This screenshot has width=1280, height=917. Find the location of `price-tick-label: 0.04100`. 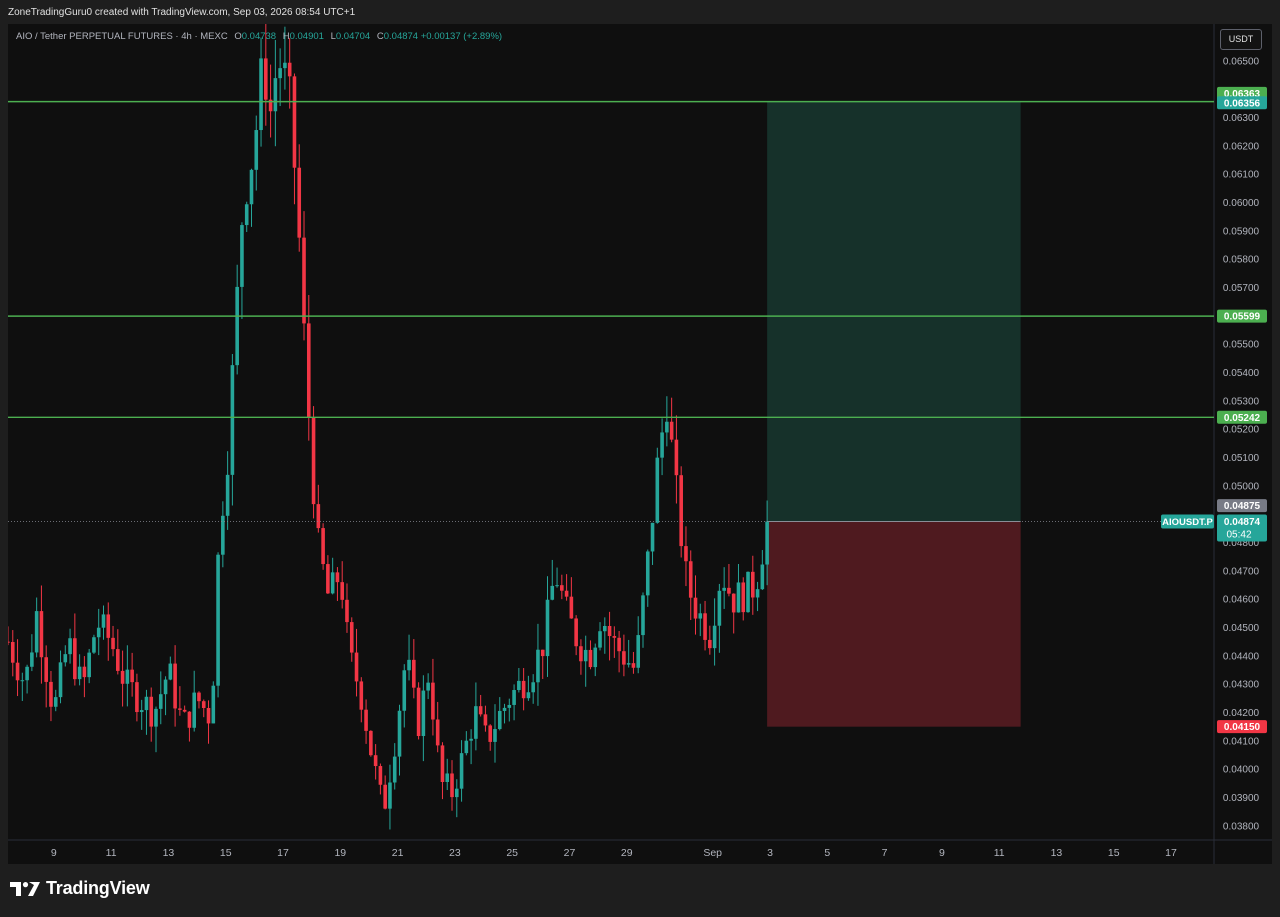

price-tick-label: 0.04100 is located at coordinates (1241, 741).